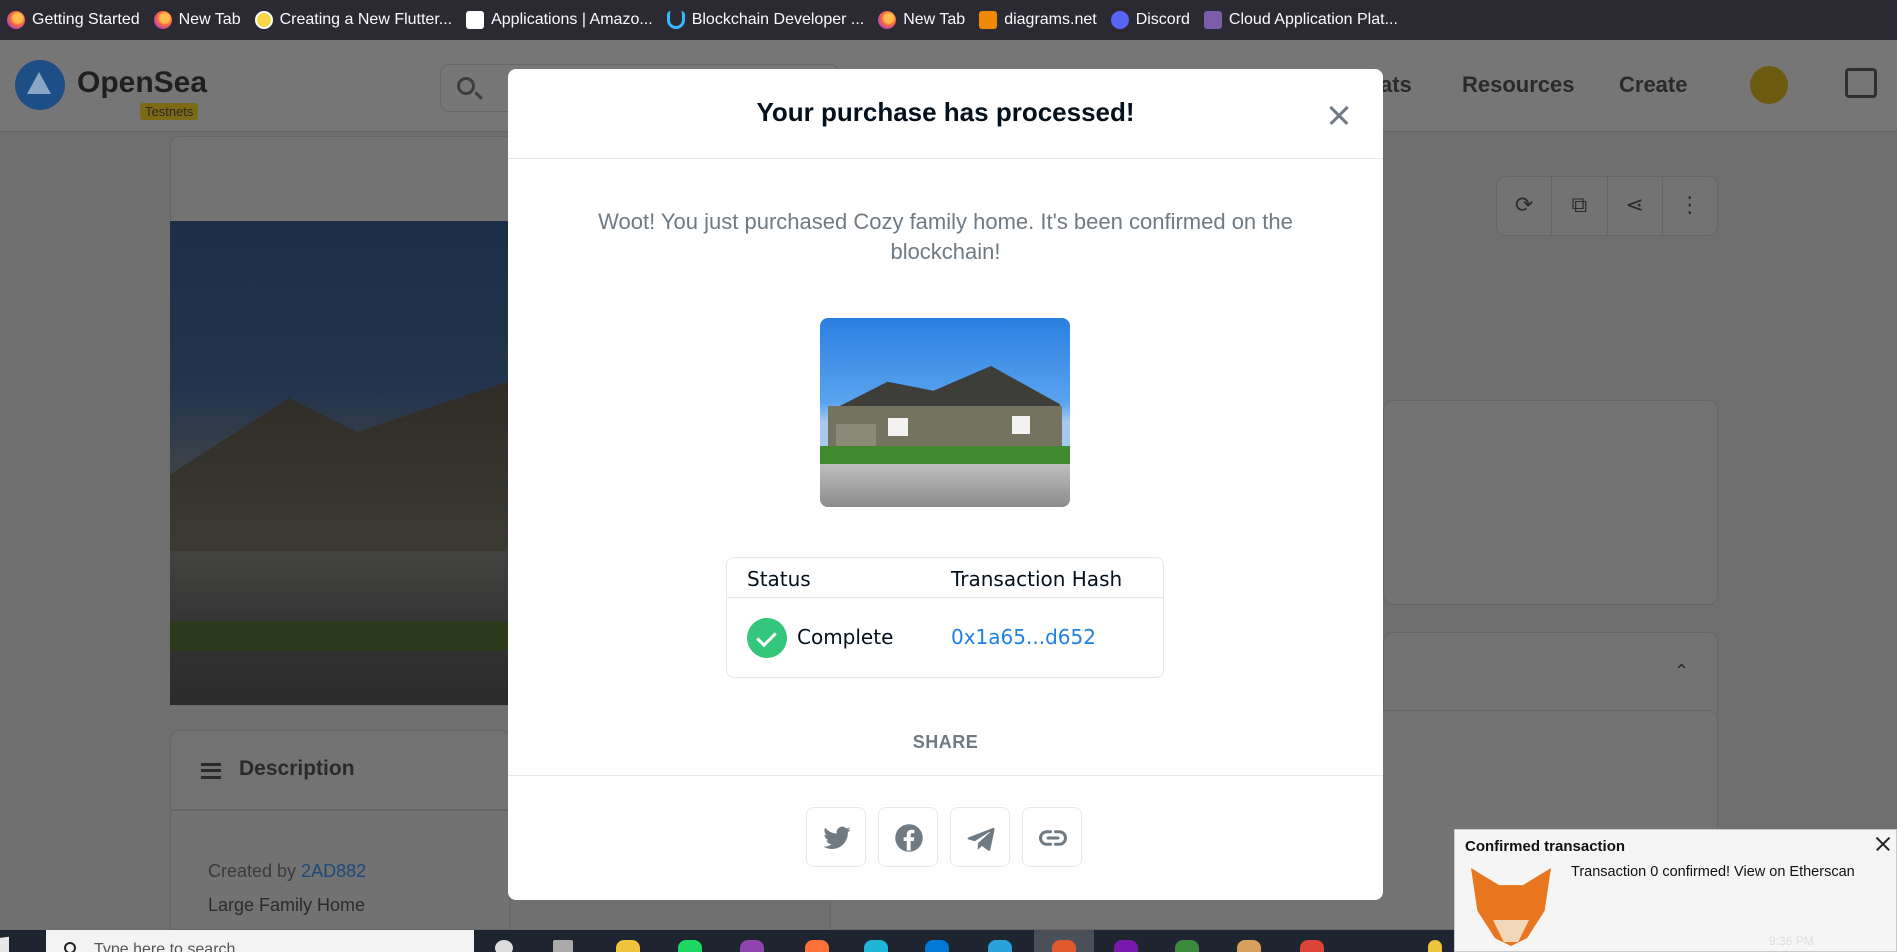  What do you see at coordinates (1126, 946) in the screenshot?
I see `onenote-icon` at bounding box center [1126, 946].